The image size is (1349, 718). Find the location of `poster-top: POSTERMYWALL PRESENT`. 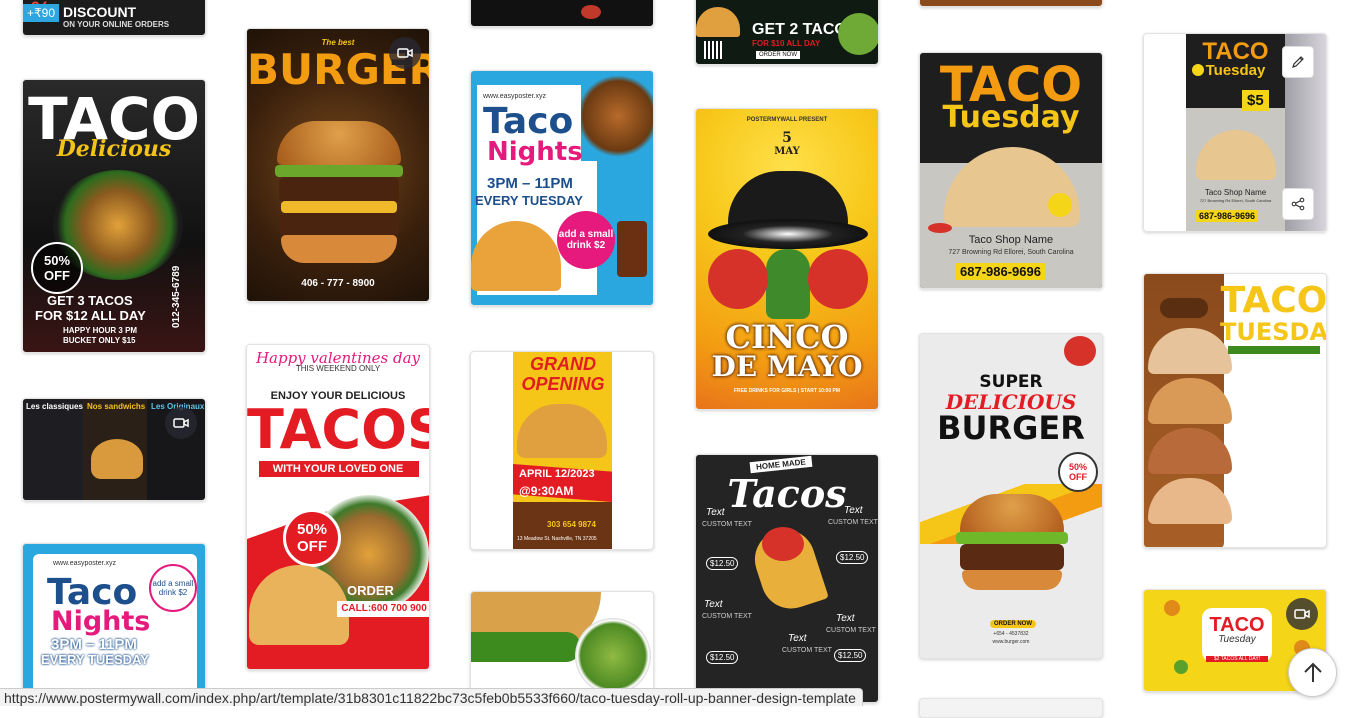

poster-top: POSTERMYWALL PRESENT is located at coordinates (787, 120).